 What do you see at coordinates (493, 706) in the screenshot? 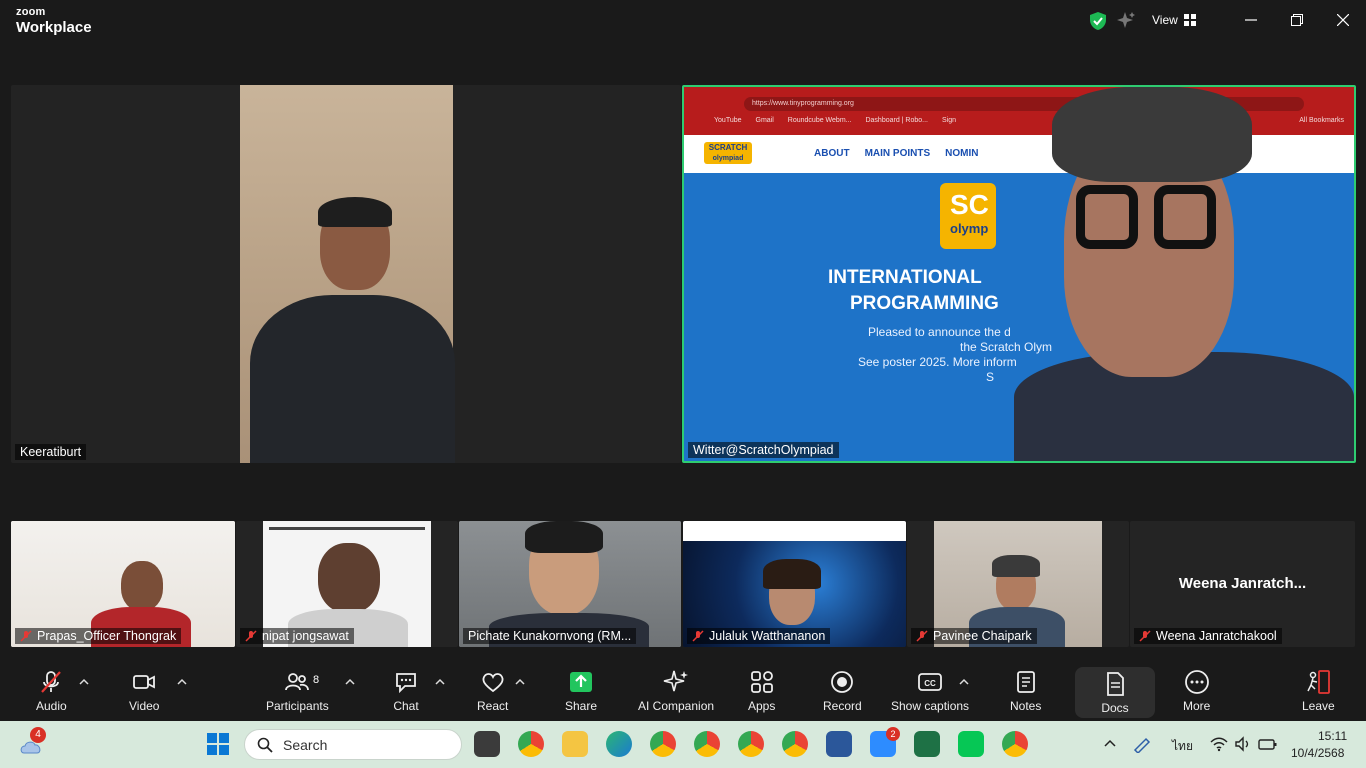
I see `react-label: React` at bounding box center [493, 706].